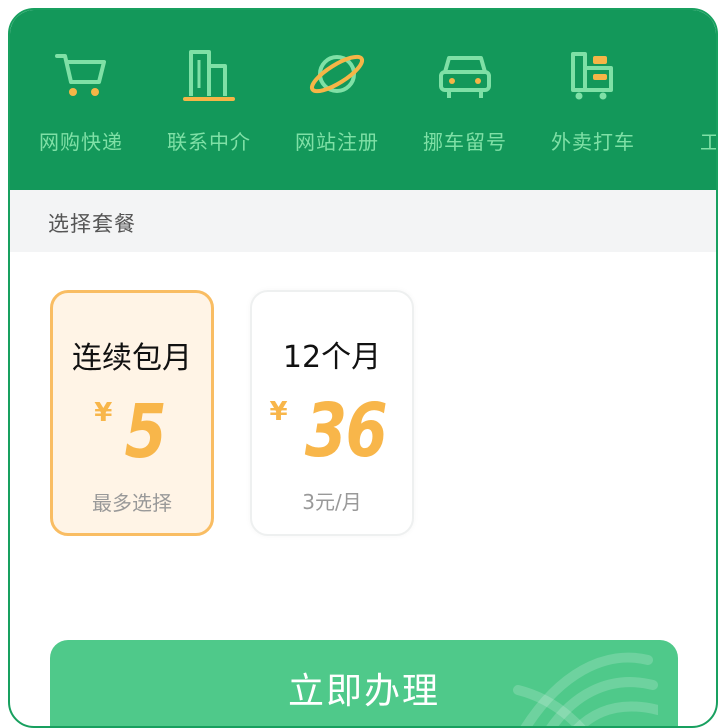 The width and height of the screenshot is (720, 728). Describe the element at coordinates (704, 74) in the screenshot. I see `partial-icon` at that location.